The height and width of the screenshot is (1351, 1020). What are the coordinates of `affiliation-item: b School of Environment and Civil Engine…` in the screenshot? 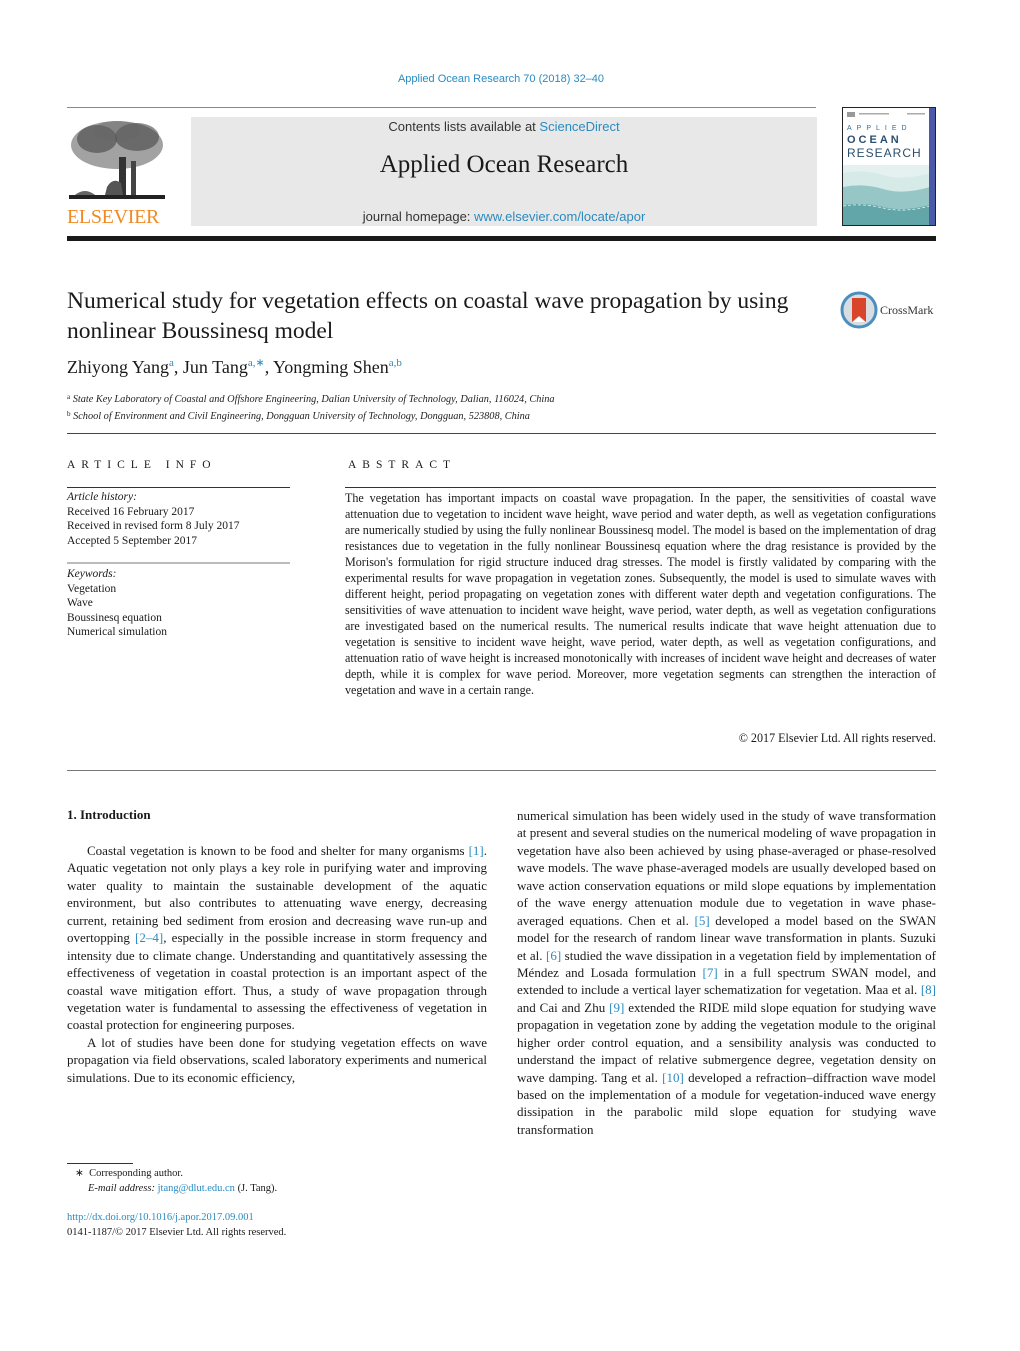 It's located at (311, 415).